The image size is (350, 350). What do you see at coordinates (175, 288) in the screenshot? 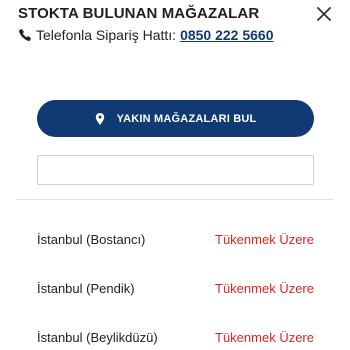
I see `store-list-item: İstanbul (Pendik) Tükenmek Üzere` at bounding box center [175, 288].